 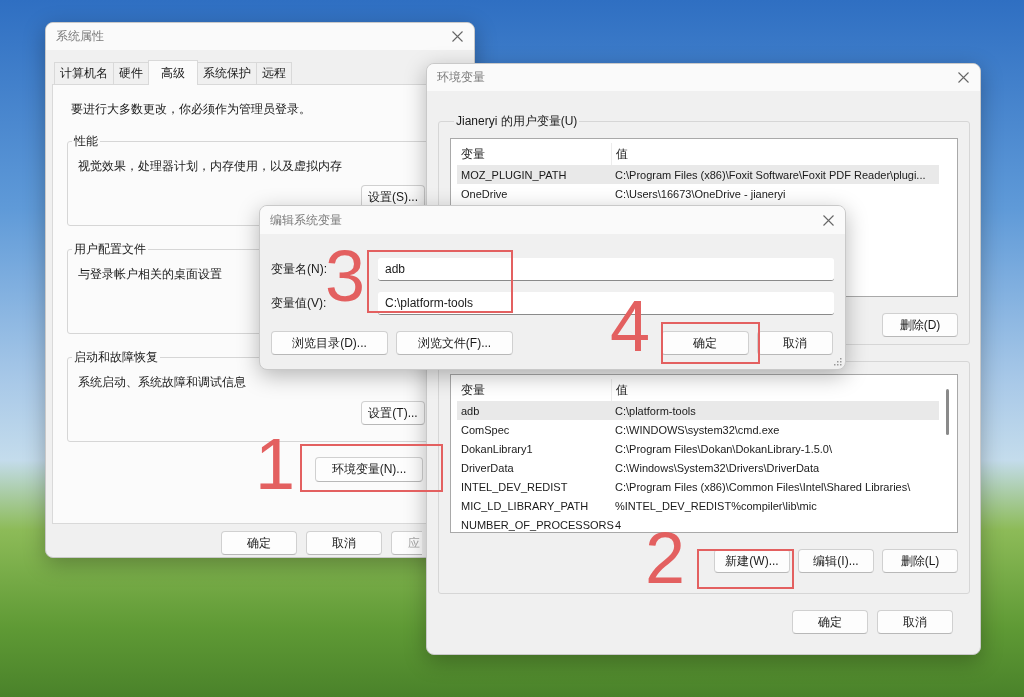 I want to click on table-cell-text: %INTEL_DEV_REDIST%compiler\lib\mic, so click(x=716, y=505).